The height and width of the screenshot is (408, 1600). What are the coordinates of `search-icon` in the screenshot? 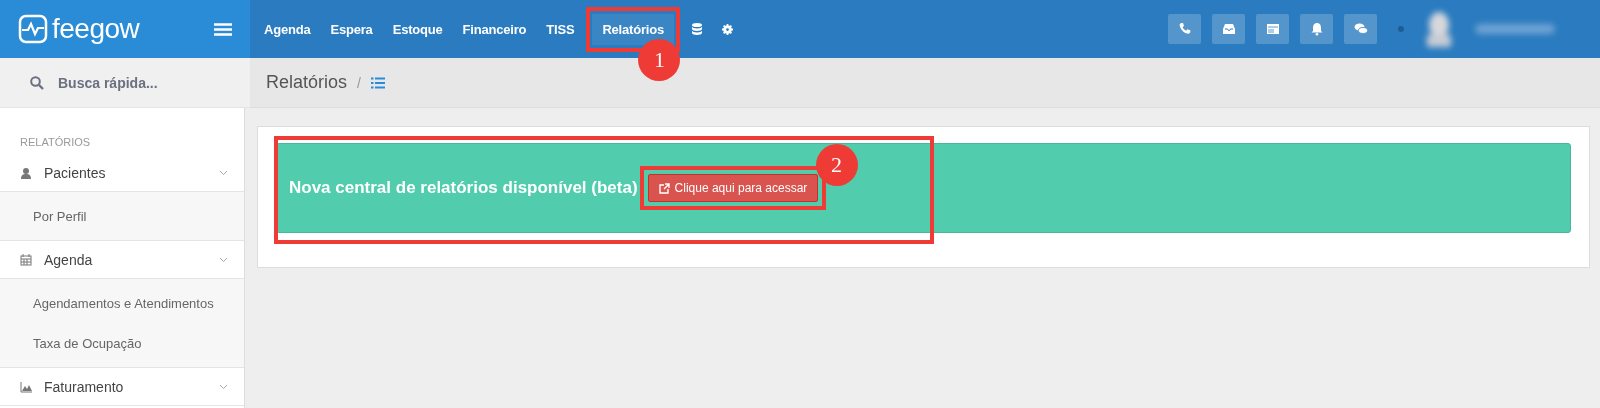 It's located at (37, 82).